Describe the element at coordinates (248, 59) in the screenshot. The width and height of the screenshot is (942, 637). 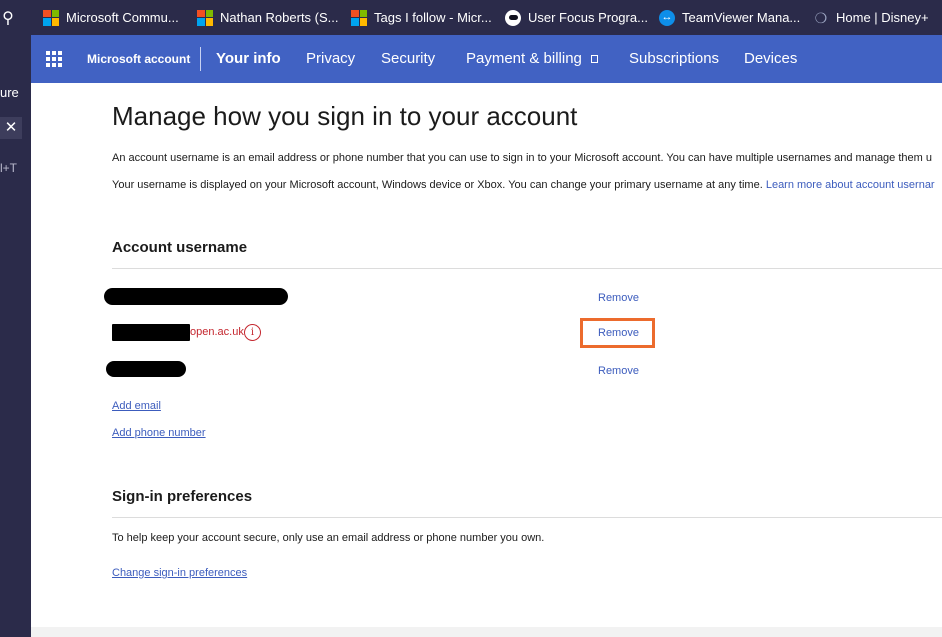
I see `nav-your-info: Your info` at that location.